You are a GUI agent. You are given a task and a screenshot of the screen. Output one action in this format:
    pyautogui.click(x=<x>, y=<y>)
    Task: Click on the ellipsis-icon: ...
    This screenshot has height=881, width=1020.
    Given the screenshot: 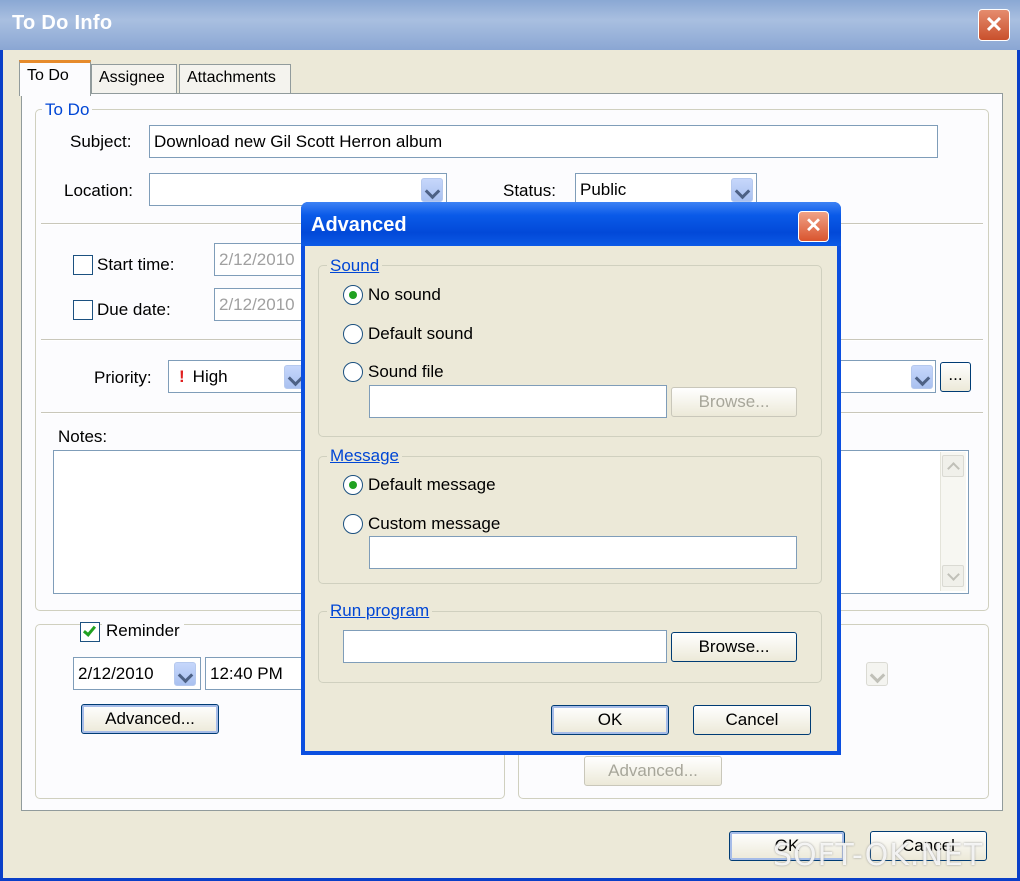 What is the action you would take?
    pyautogui.click(x=955, y=374)
    